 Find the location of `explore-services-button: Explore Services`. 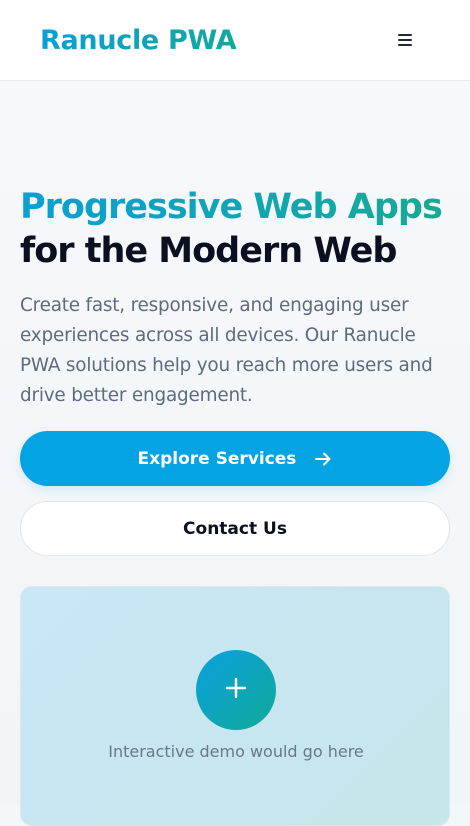

explore-services-button: Explore Services is located at coordinates (235, 458).